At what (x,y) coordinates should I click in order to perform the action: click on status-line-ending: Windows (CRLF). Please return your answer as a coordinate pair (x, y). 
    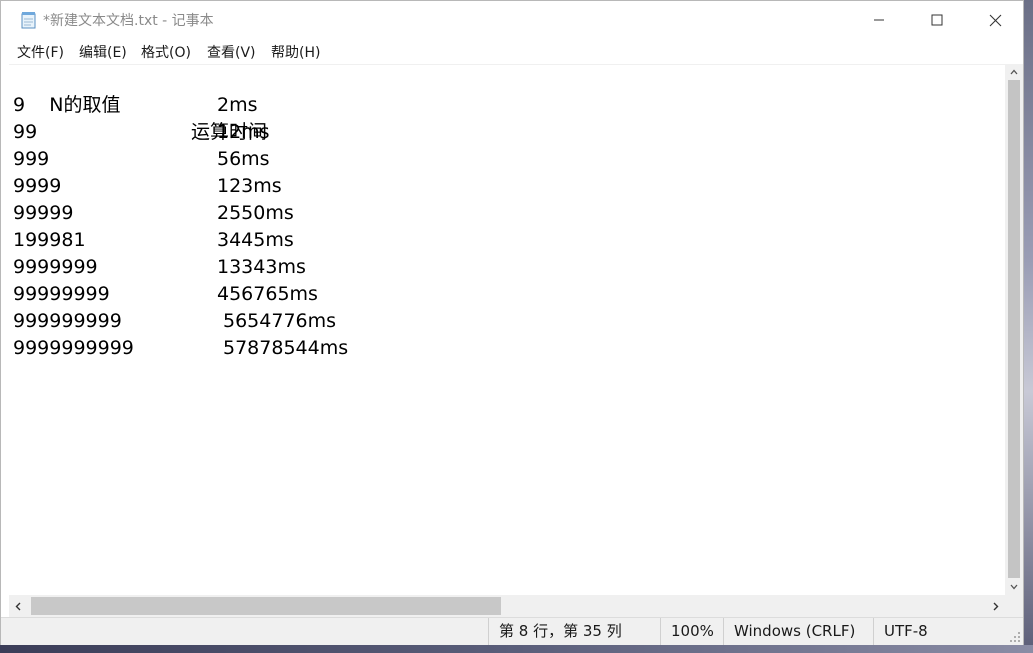
    Looking at the image, I should click on (798, 631).